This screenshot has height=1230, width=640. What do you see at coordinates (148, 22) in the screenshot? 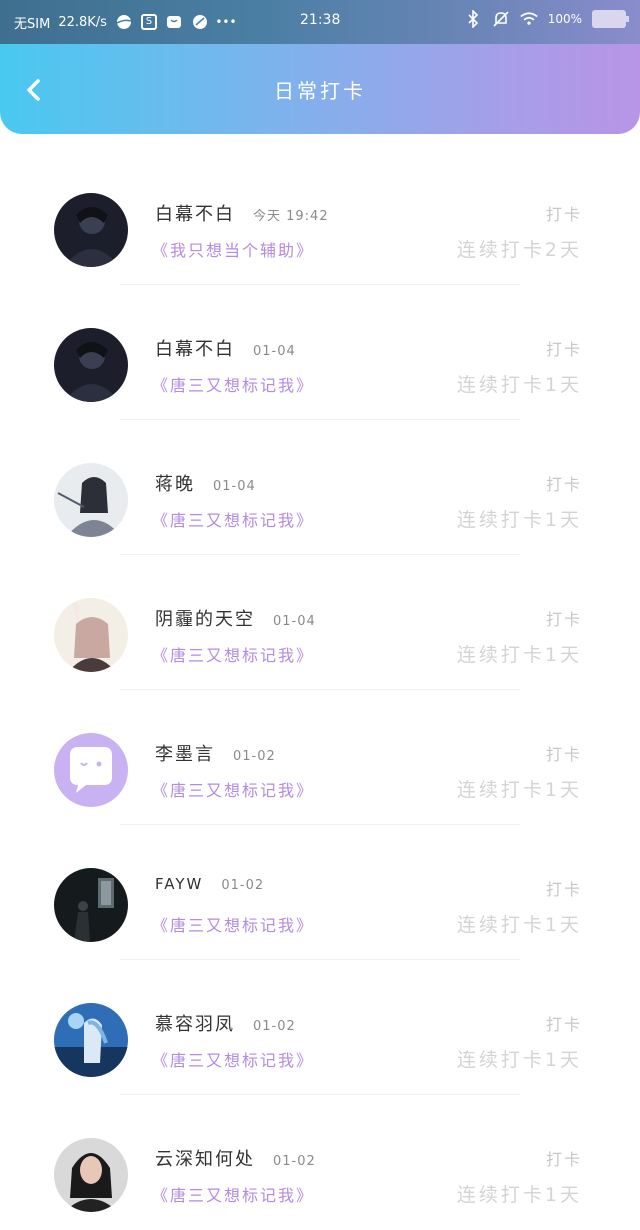
I see `app-s-icon: S` at bounding box center [148, 22].